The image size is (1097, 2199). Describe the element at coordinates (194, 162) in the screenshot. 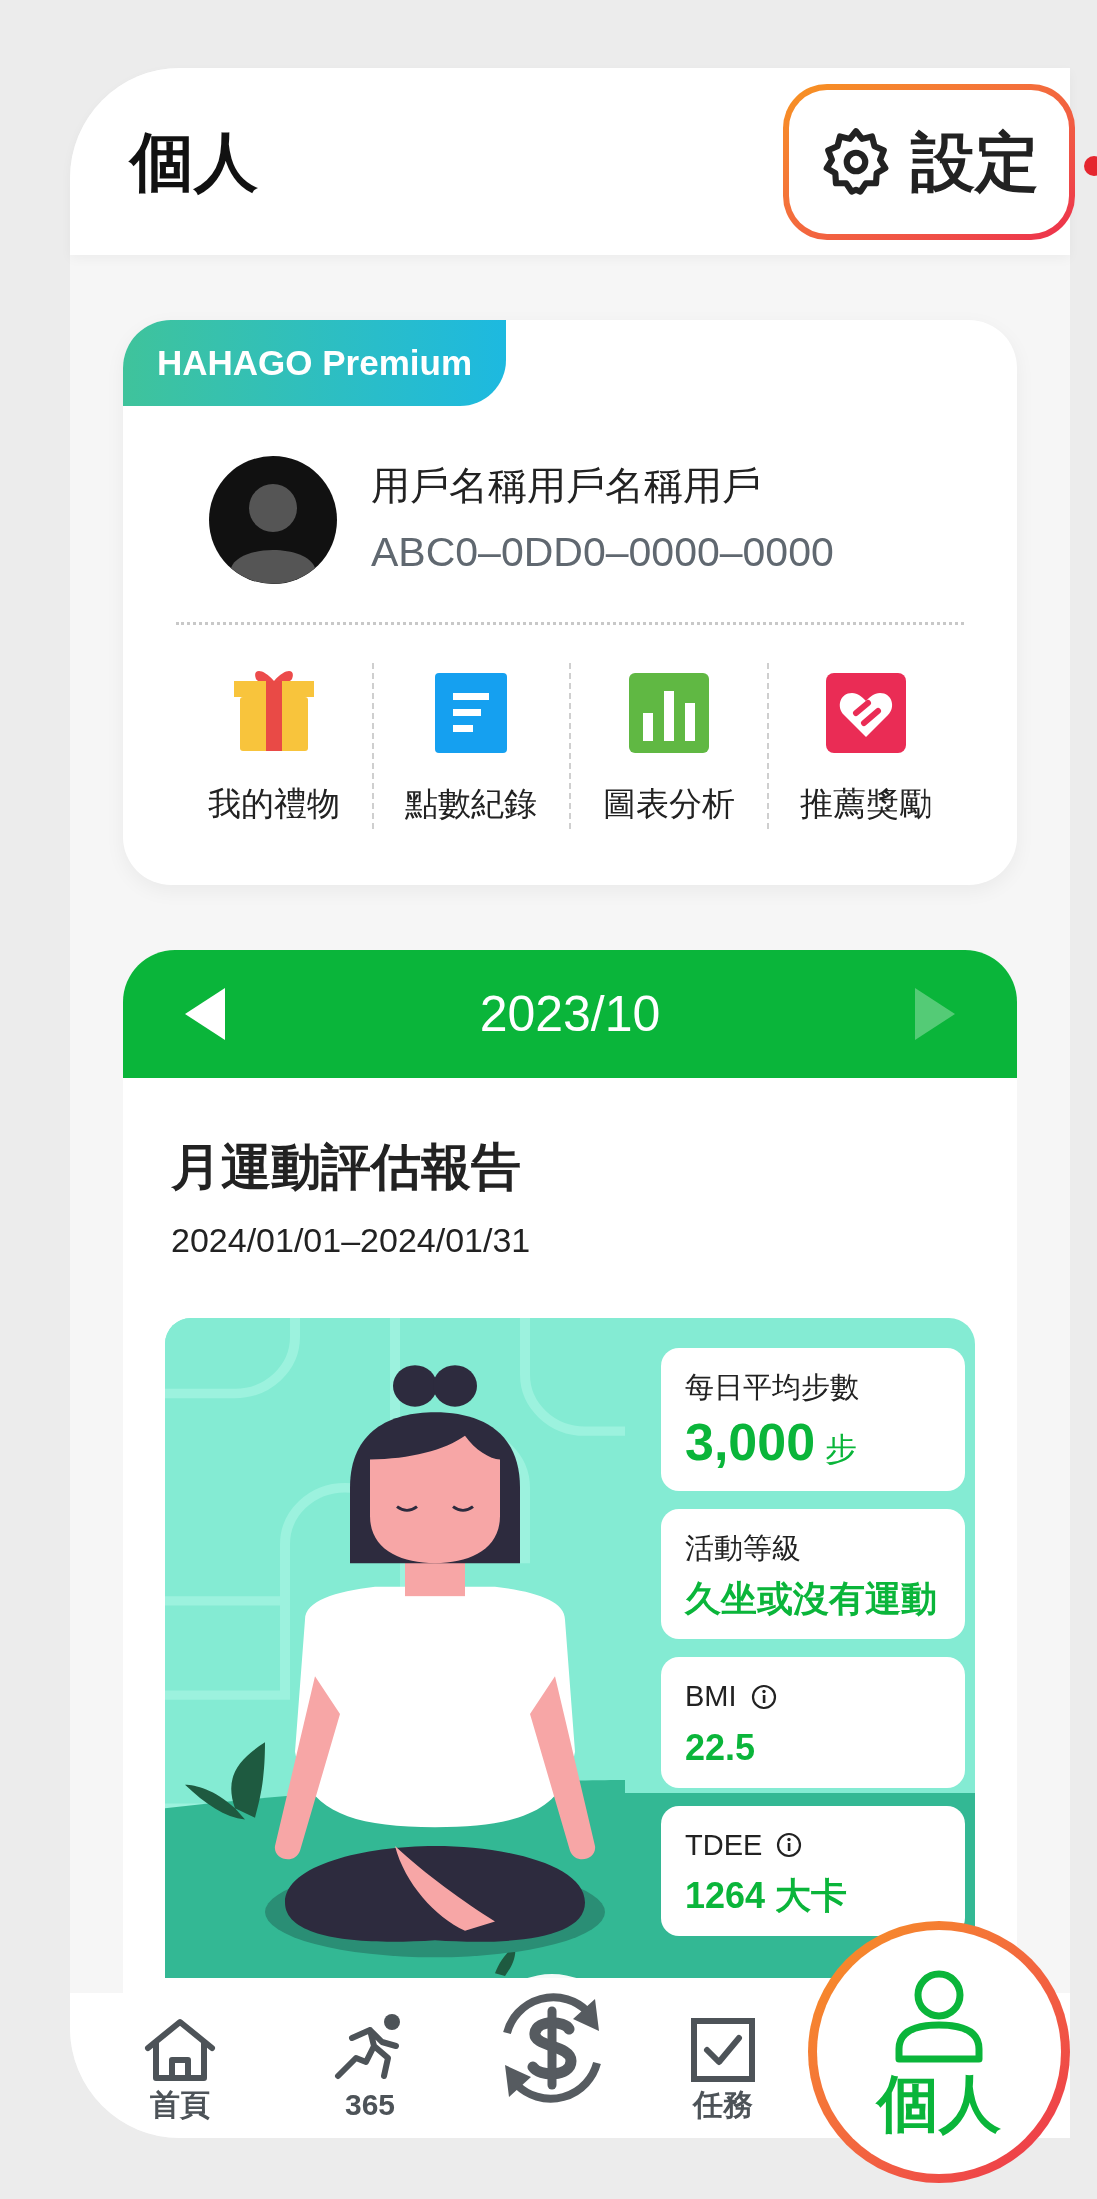

I see `page-title: 個人` at that location.